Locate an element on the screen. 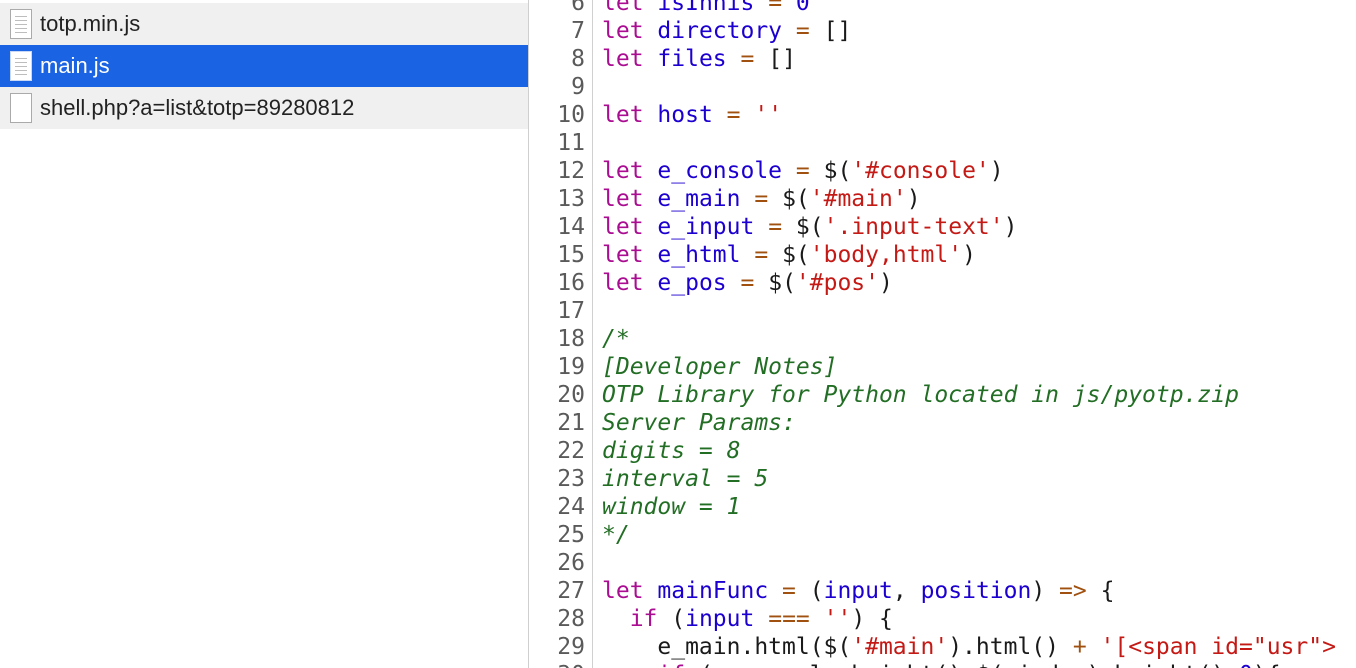 The height and width of the screenshot is (668, 1356). file-item: totp.min.js is located at coordinates (264, 24).